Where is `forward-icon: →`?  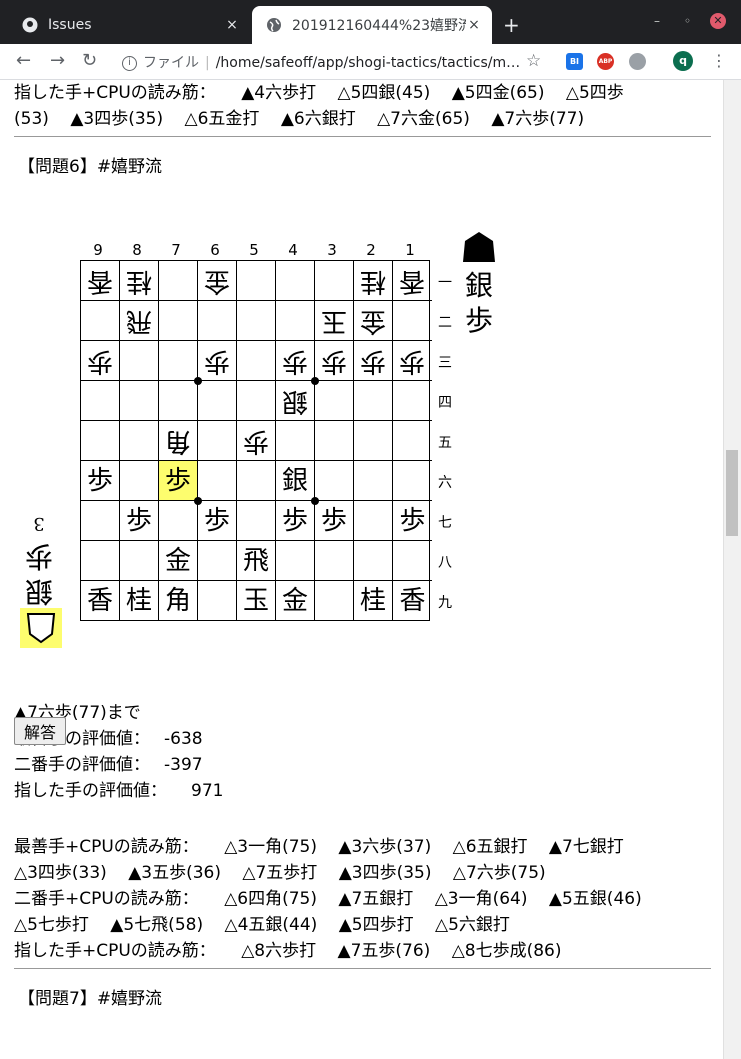
forward-icon: → is located at coordinates (57, 61).